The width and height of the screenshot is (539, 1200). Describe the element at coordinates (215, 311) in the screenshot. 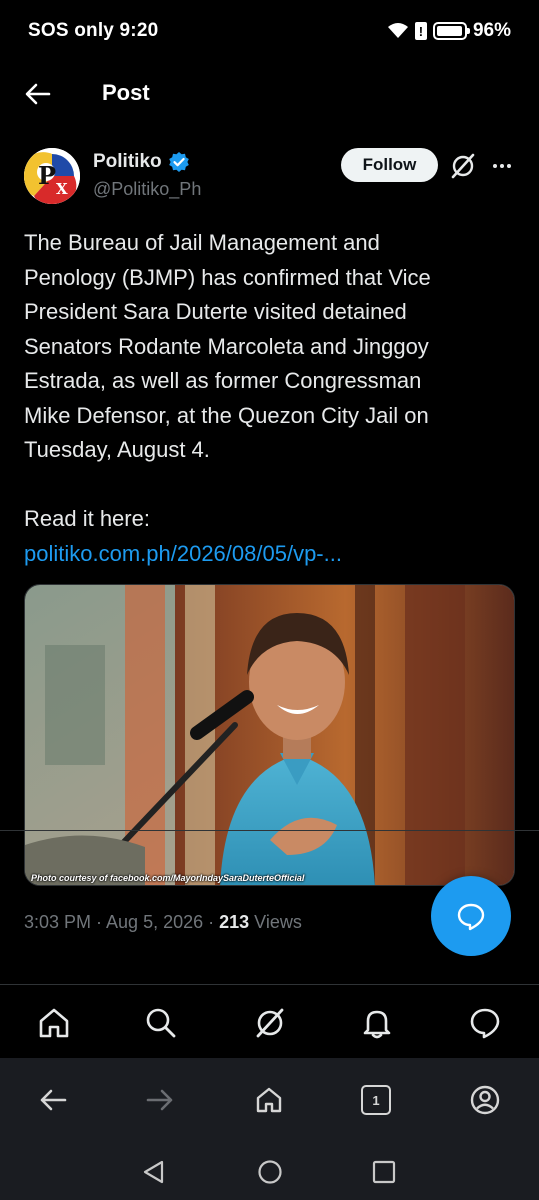

I see `tweet-text-line: President Sara Duterte visited detained` at that location.